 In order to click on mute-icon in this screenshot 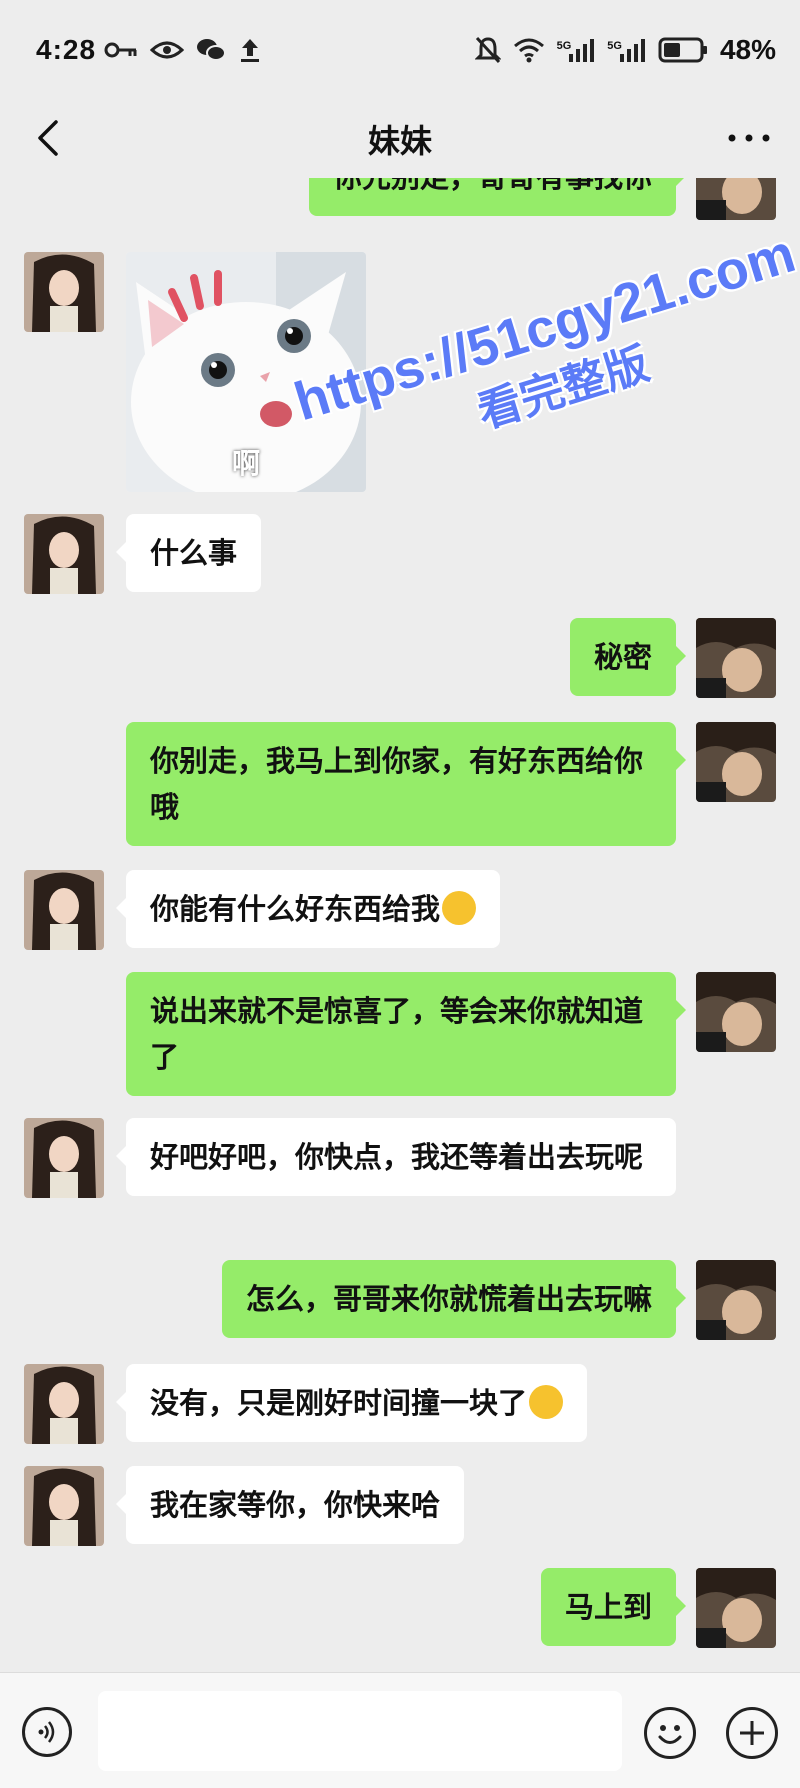, I will do `click(487, 50)`.